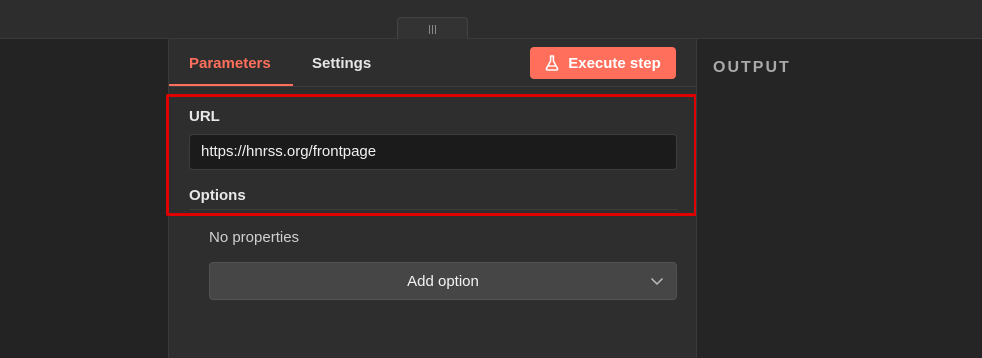  I want to click on add-option-label: Add option, so click(443, 281).